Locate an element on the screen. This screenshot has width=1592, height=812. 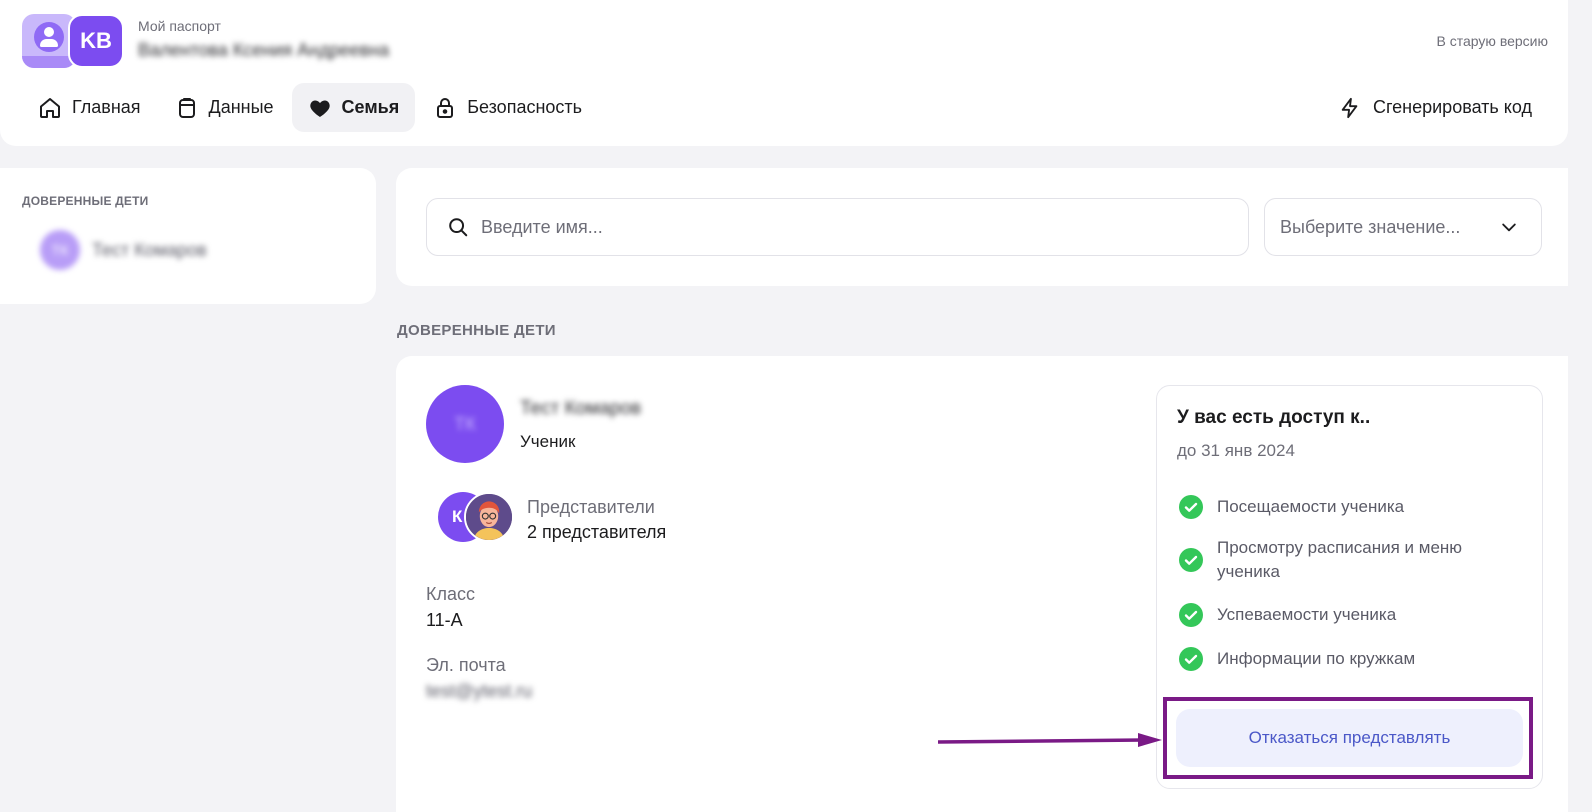
permission-item: Посещаемости ученика is located at coordinates (1354, 507).